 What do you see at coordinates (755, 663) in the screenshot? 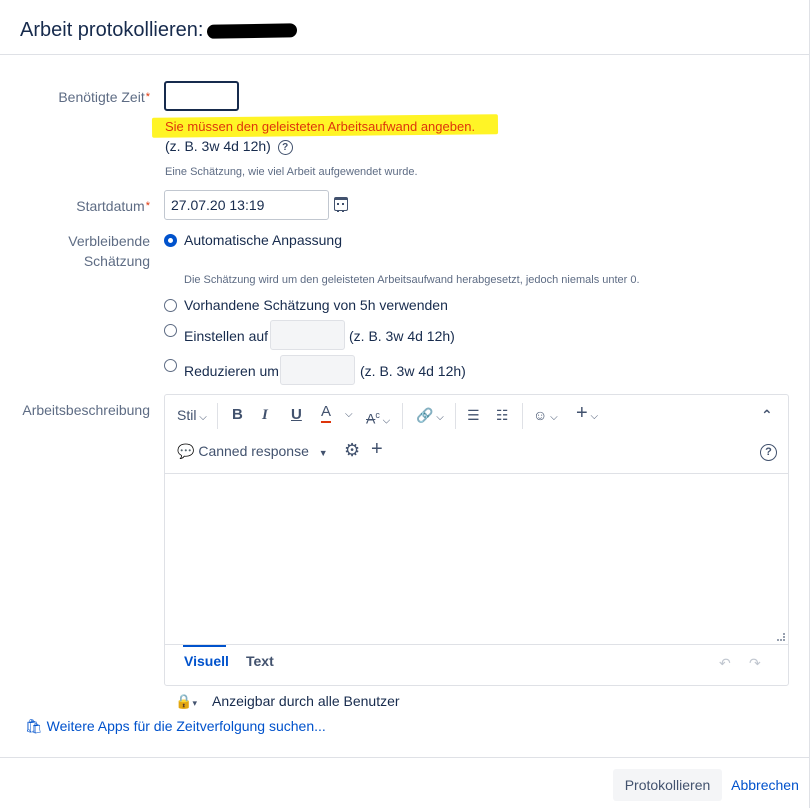
I see `redo-icon: ↷` at bounding box center [755, 663].